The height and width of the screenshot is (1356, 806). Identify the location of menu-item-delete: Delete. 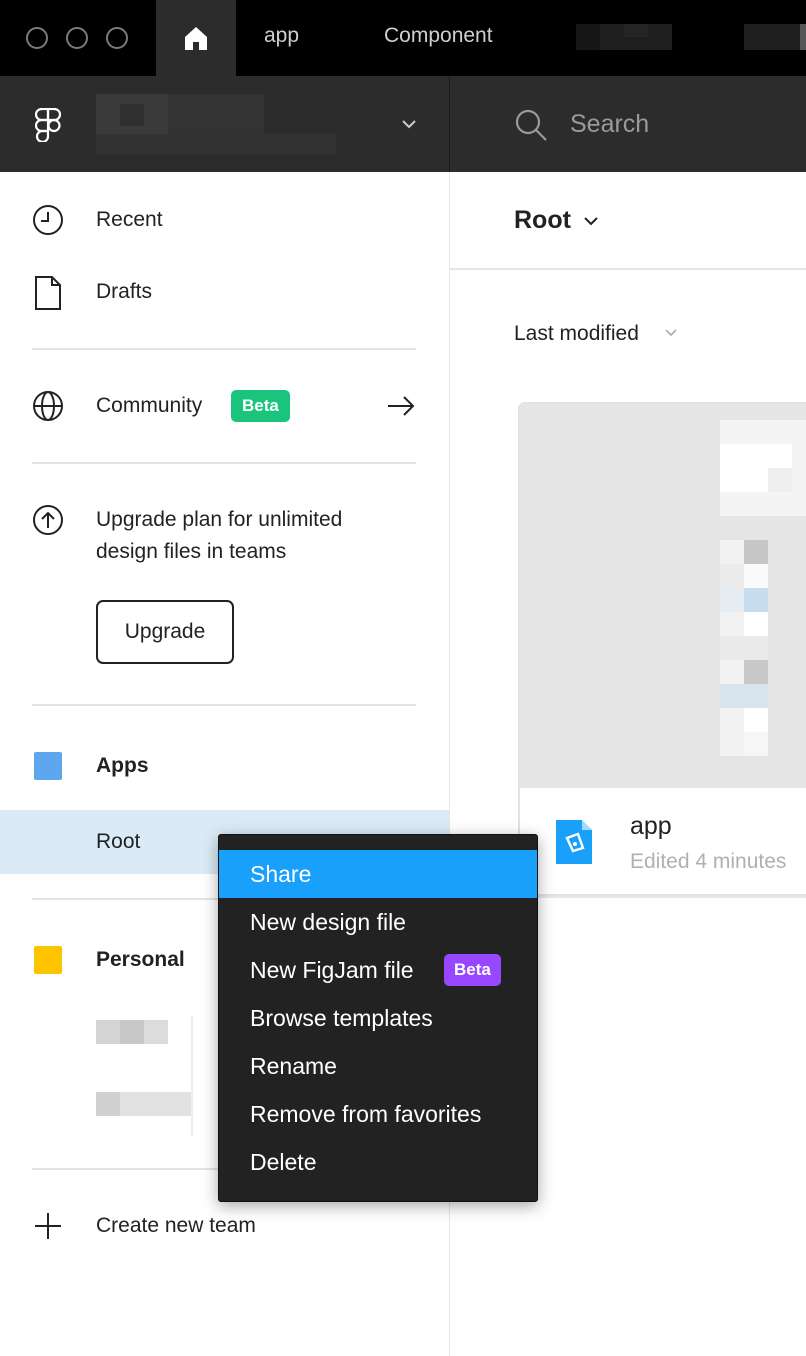
(378, 1162).